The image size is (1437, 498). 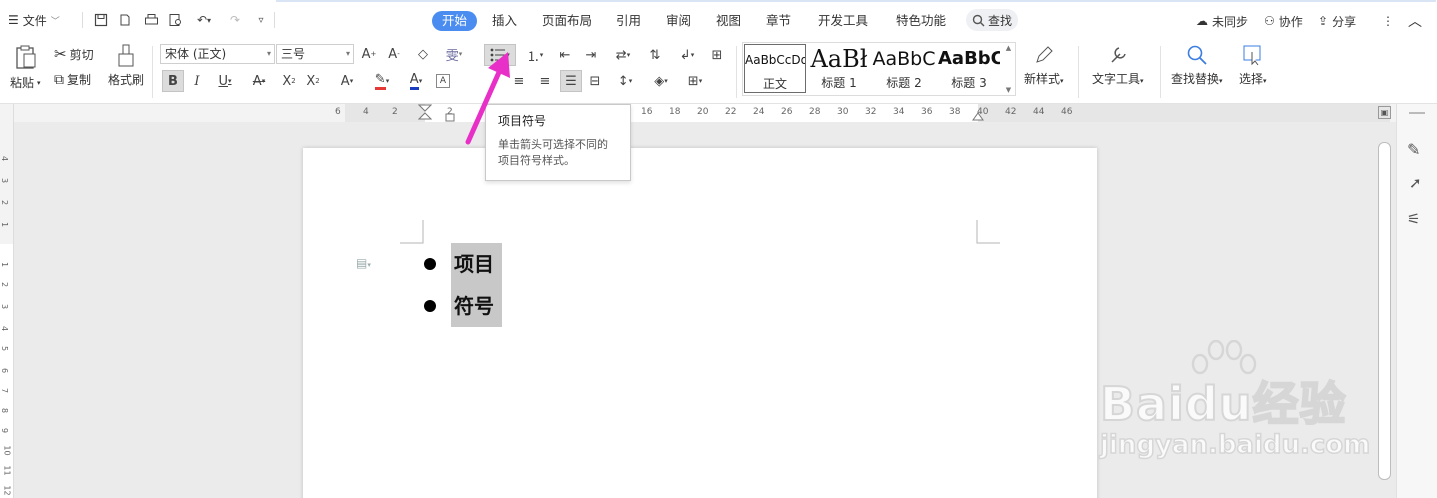 What do you see at coordinates (55, 21) in the screenshot?
I see `chevron-down-icon: ﹀` at bounding box center [55, 21].